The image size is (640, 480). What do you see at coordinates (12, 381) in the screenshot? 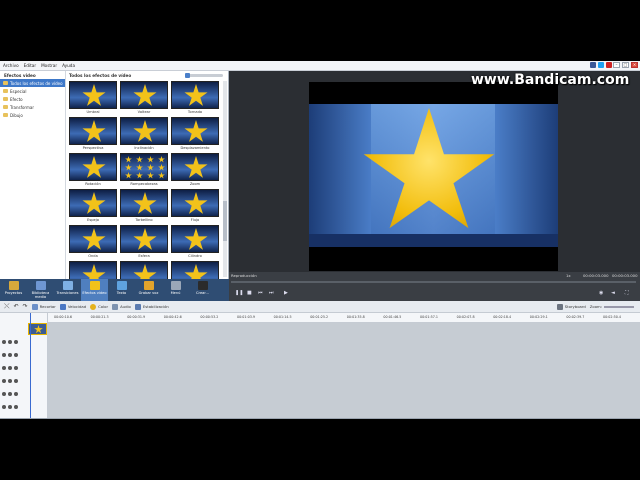
I see `text-track-header` at bounding box center [12, 381].